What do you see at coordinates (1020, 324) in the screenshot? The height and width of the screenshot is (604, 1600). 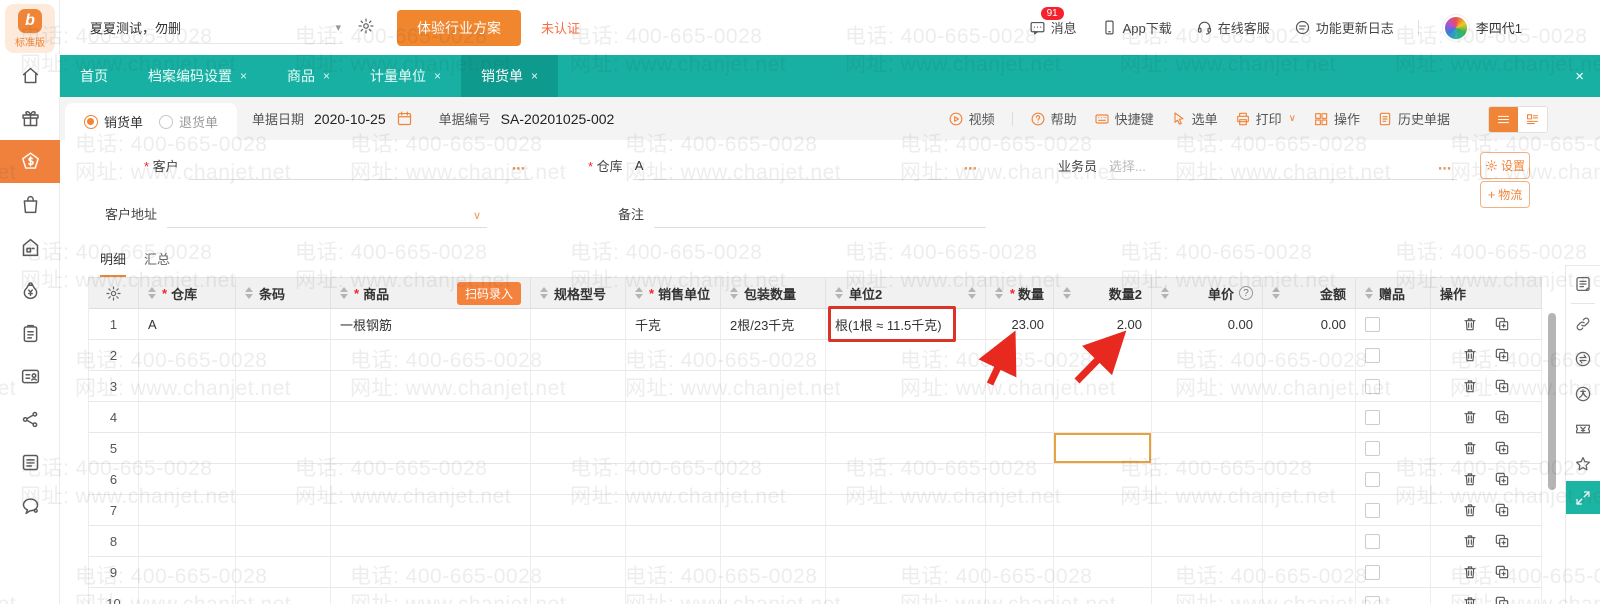 I see `cell-qty: 23.00` at bounding box center [1020, 324].